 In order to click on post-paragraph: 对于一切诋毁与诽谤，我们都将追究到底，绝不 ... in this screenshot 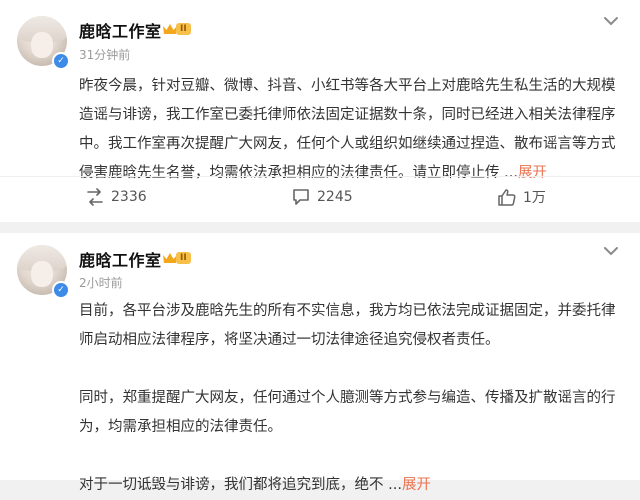, I will do `click(240, 485)`.